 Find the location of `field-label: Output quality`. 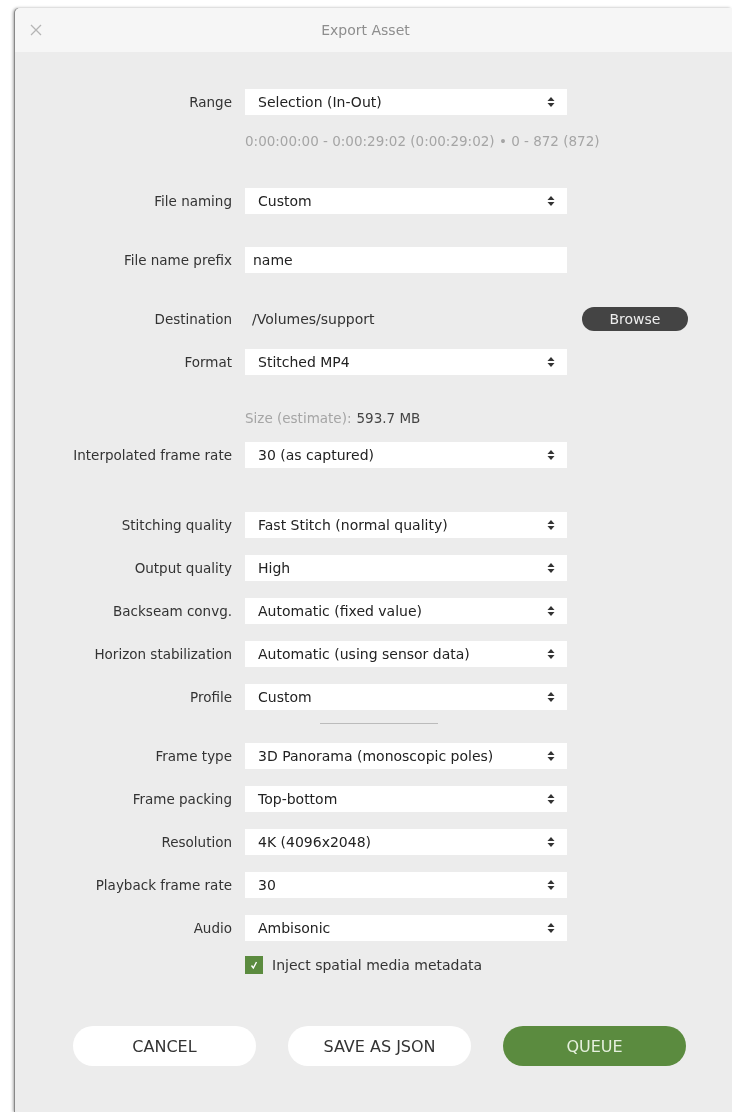

field-label: Output quality is located at coordinates (183, 568).